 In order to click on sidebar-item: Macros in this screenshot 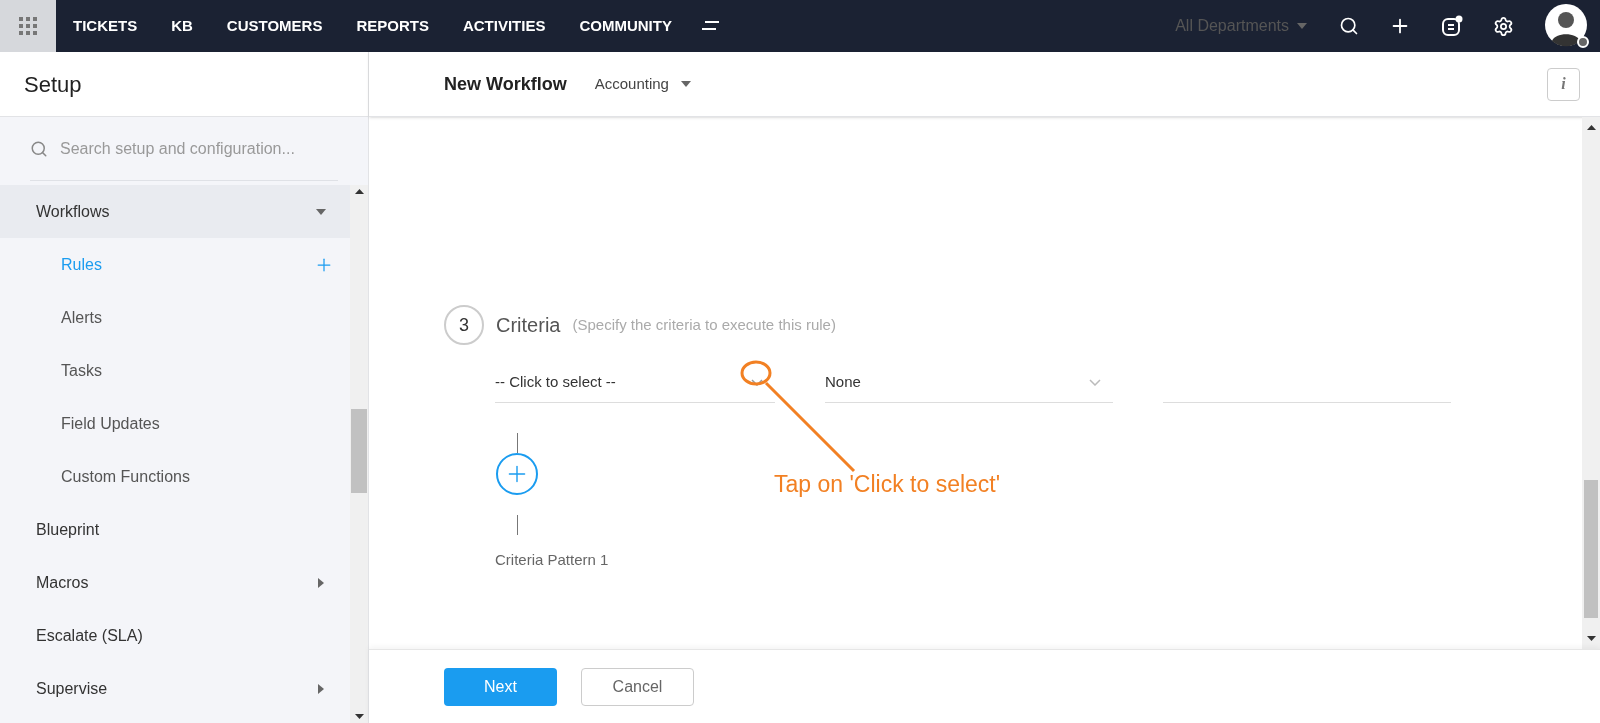, I will do `click(175, 582)`.